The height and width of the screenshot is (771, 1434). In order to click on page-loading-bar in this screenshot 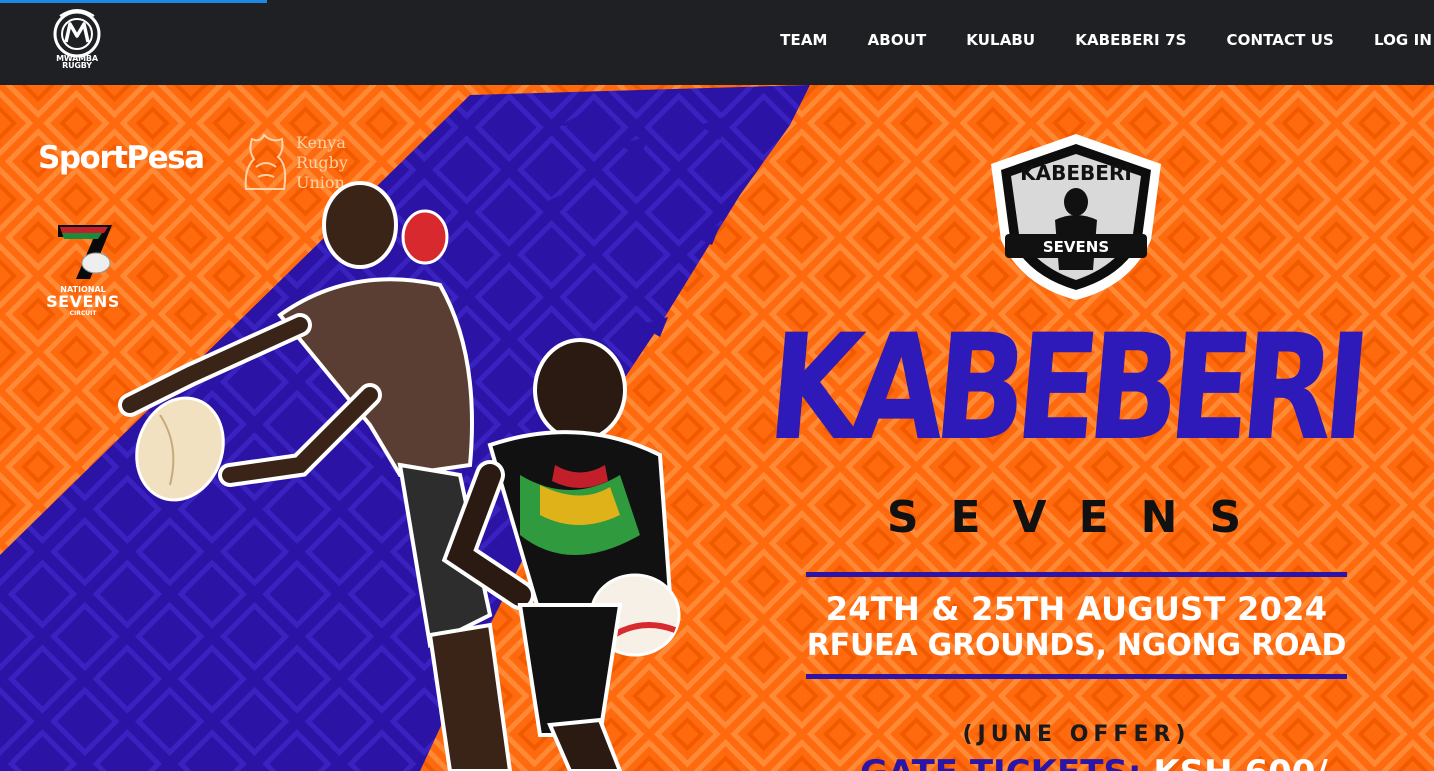, I will do `click(133, 1)`.